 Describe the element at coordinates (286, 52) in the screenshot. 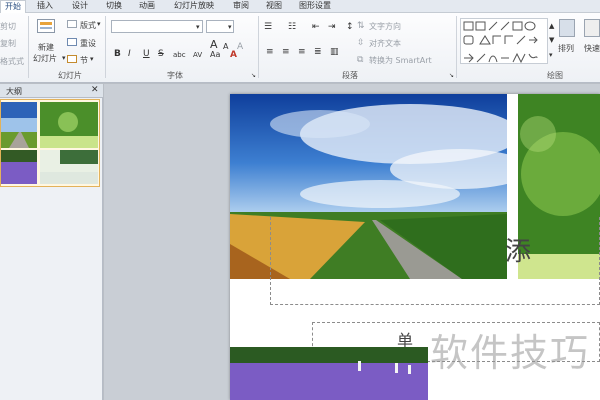

I see `align-center-icon: ≡` at that location.